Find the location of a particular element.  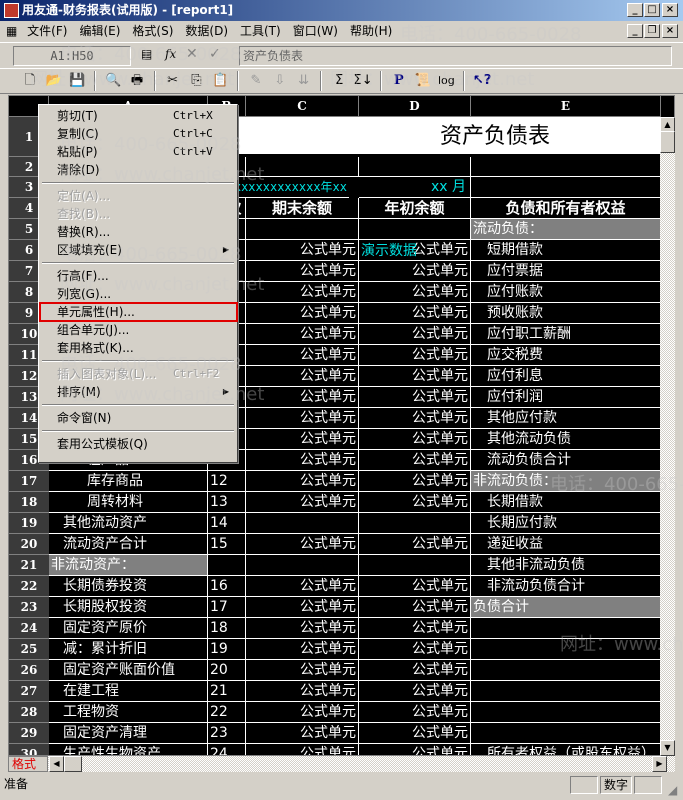

cell-C10: 公式单元 is located at coordinates (302, 334).